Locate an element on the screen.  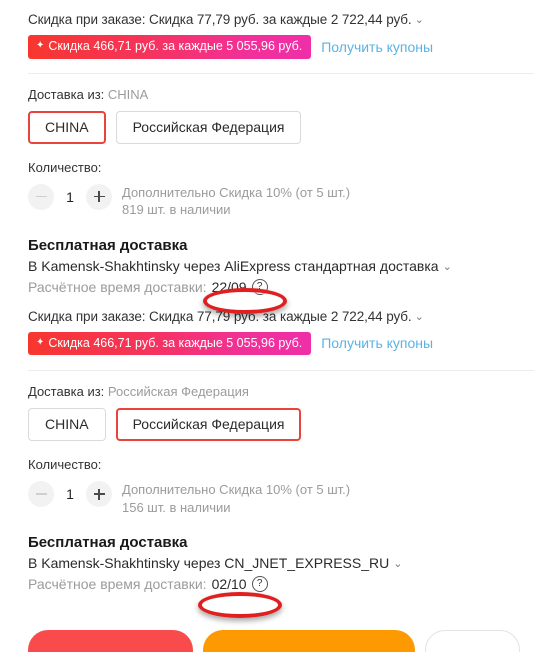
add-to-cart-button is located at coordinates (309, 641).